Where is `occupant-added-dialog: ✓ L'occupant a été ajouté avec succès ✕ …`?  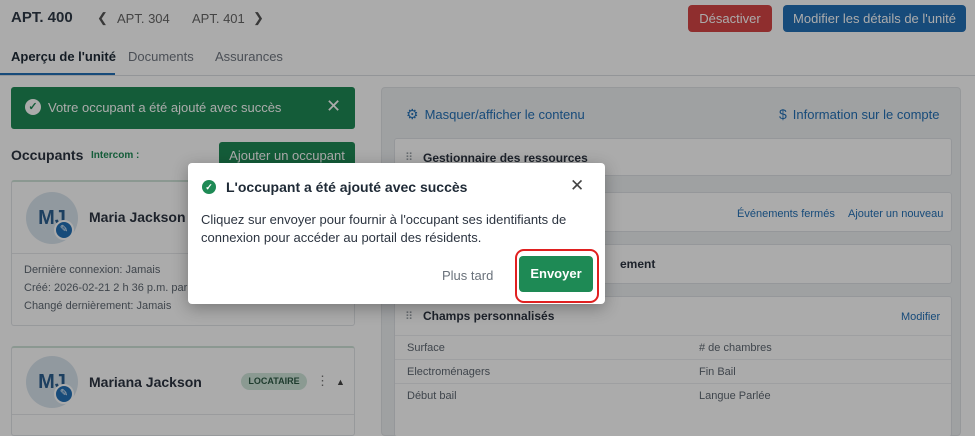
occupant-added-dialog: ✓ L'occupant a été ajouté avec succès ✕ … is located at coordinates (396, 233).